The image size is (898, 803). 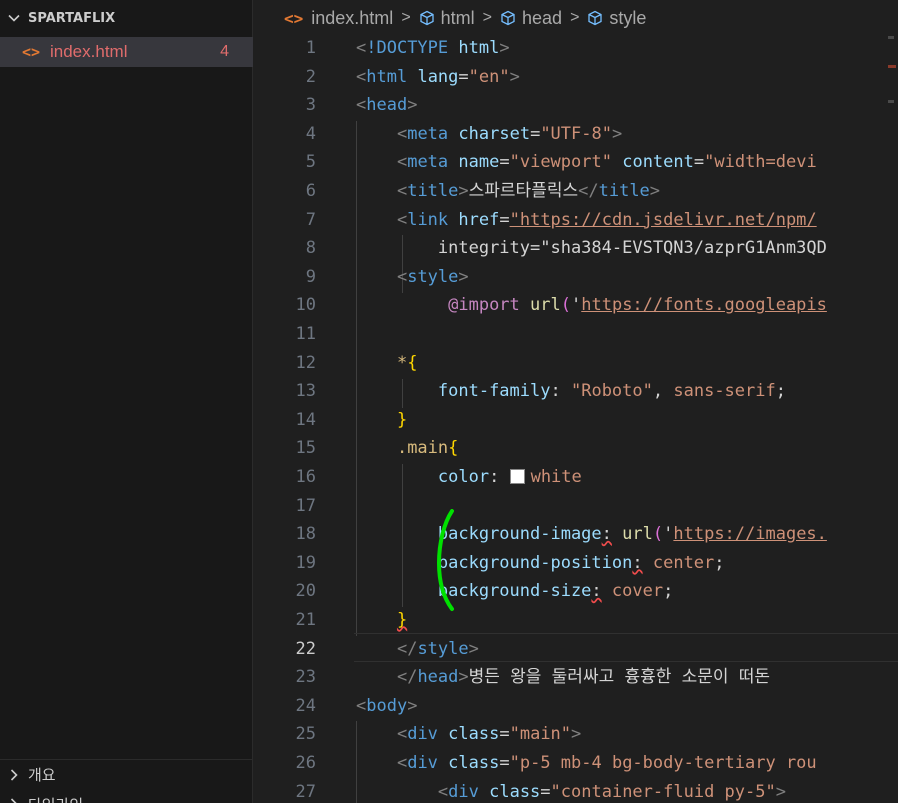 What do you see at coordinates (576, 49) in the screenshot?
I see `code-line: 1 <!DOCTYPE html>` at bounding box center [576, 49].